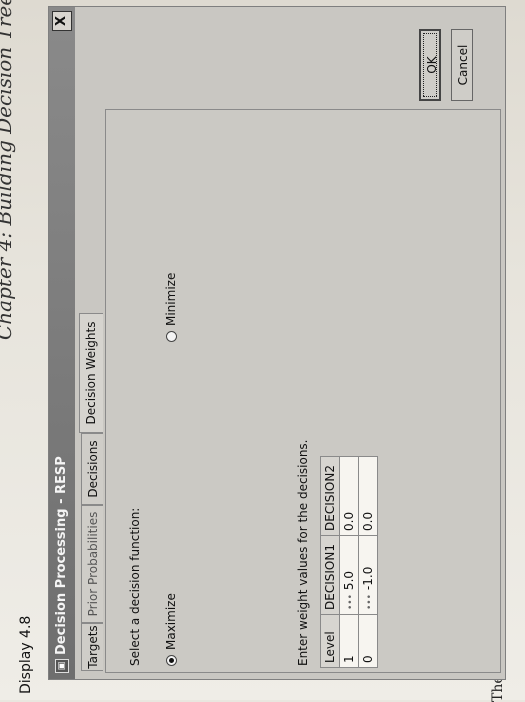  I want to click on decision1-value: 5.0, so click(349, 580).